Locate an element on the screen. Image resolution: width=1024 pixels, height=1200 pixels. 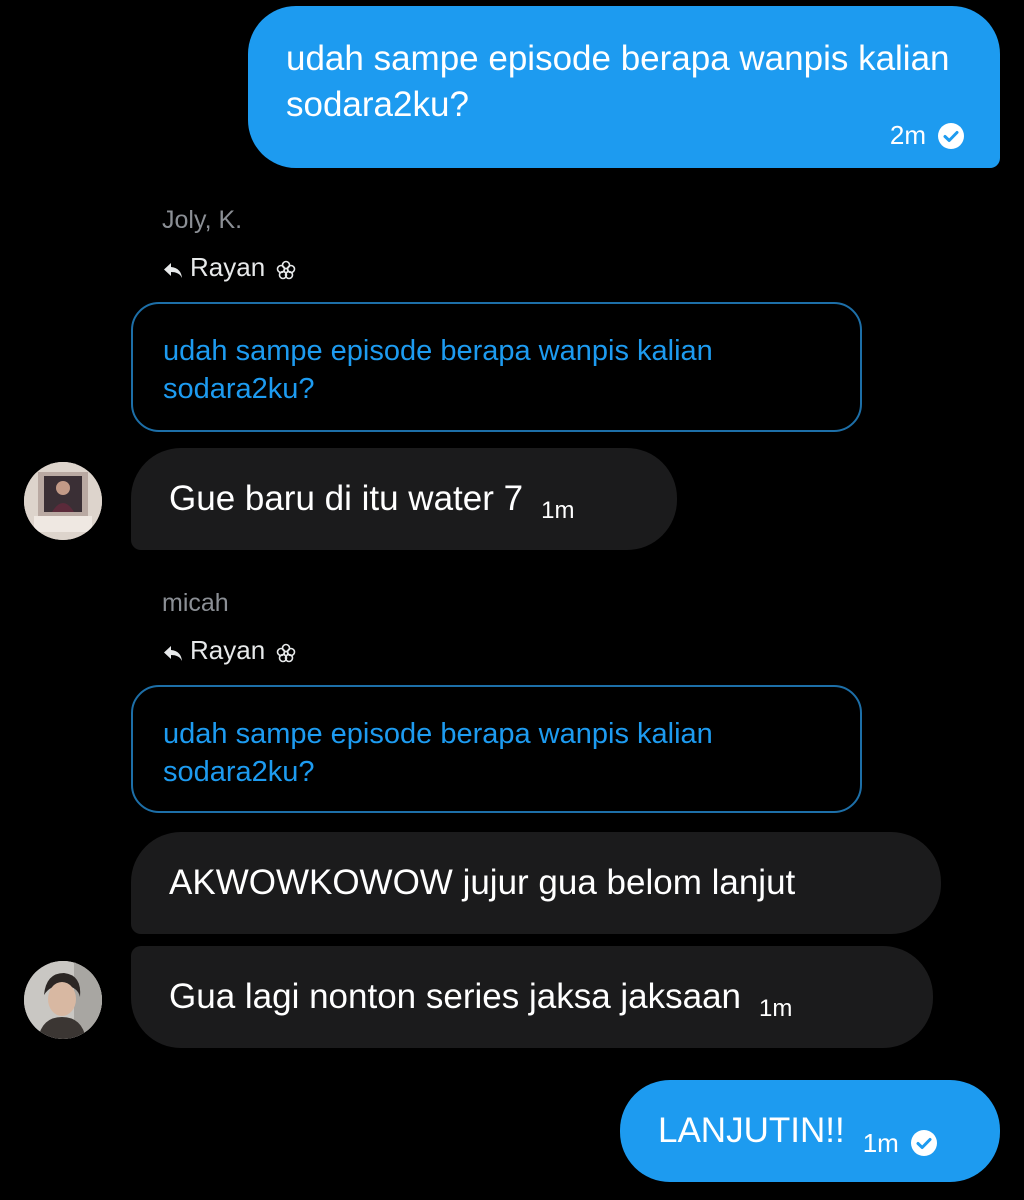
message-meta: 1m is located at coordinates (900, 1143).